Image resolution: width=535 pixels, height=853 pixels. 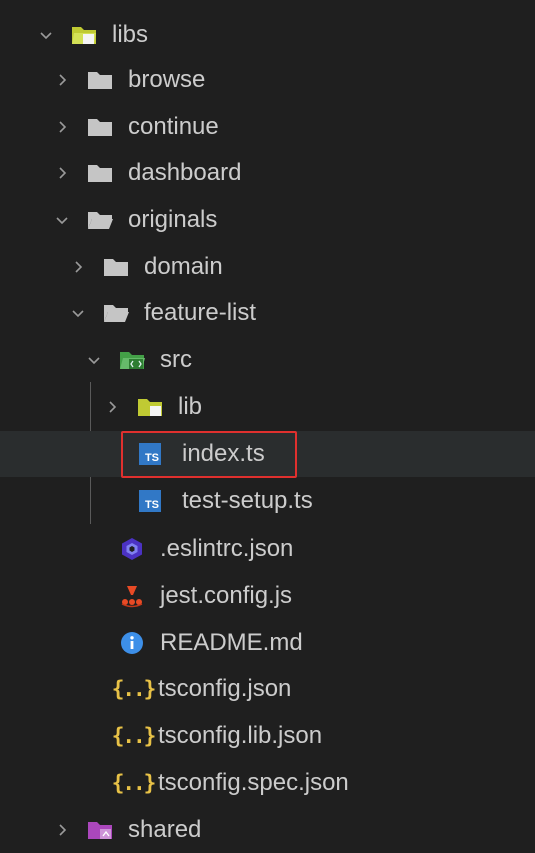 What do you see at coordinates (132, 549) in the screenshot?
I see `eslint-icon` at bounding box center [132, 549].